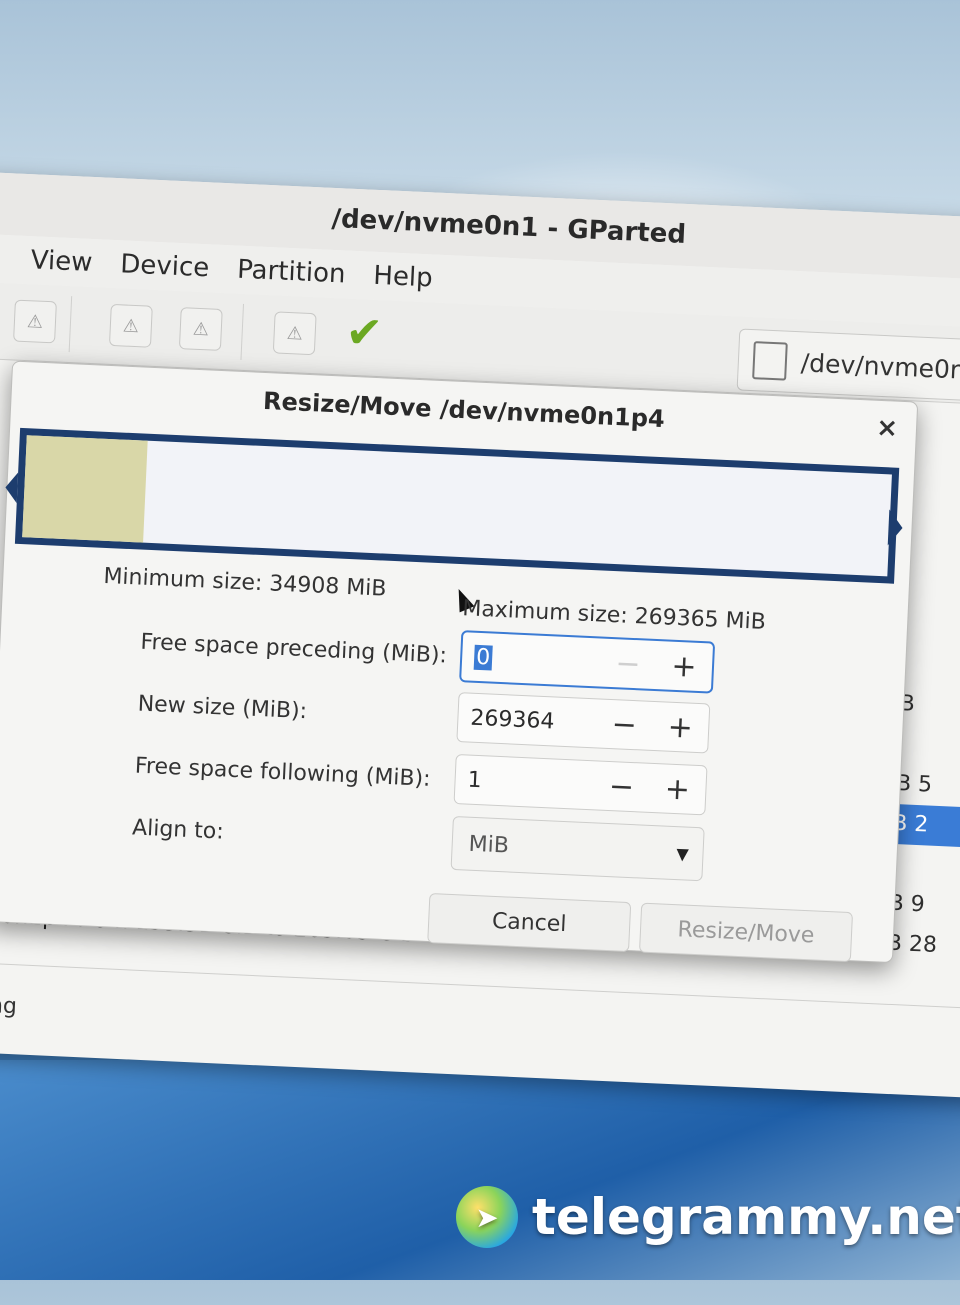 The width and height of the screenshot is (960, 1305). Describe the element at coordinates (165, 266) in the screenshot. I see `menu-device: Device` at that location.